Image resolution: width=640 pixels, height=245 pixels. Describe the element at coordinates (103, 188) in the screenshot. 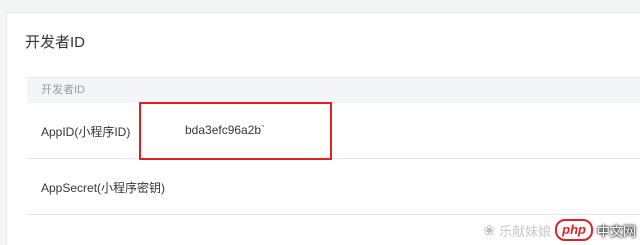

I see `appsecret-label: AppSecret(小程序密钥)` at that location.